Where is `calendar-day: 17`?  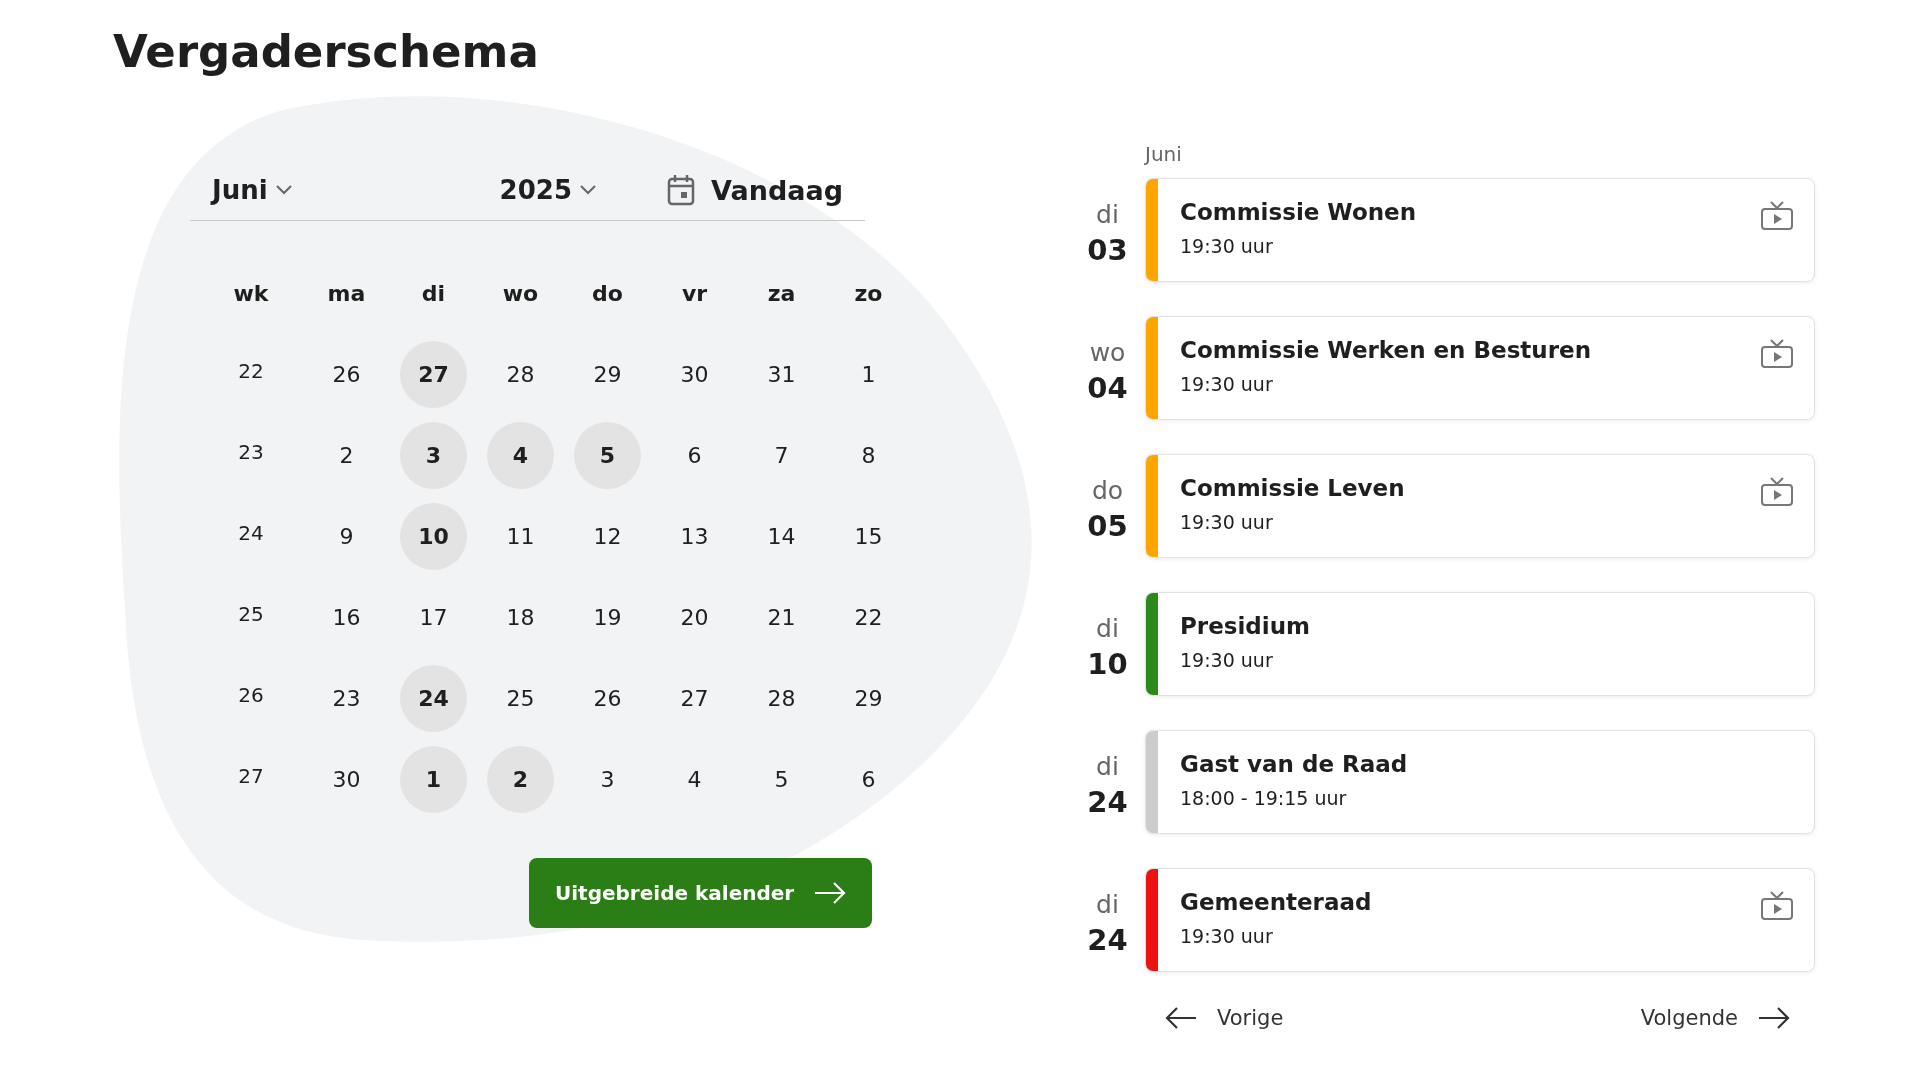
calendar-day: 17 is located at coordinates (433, 617).